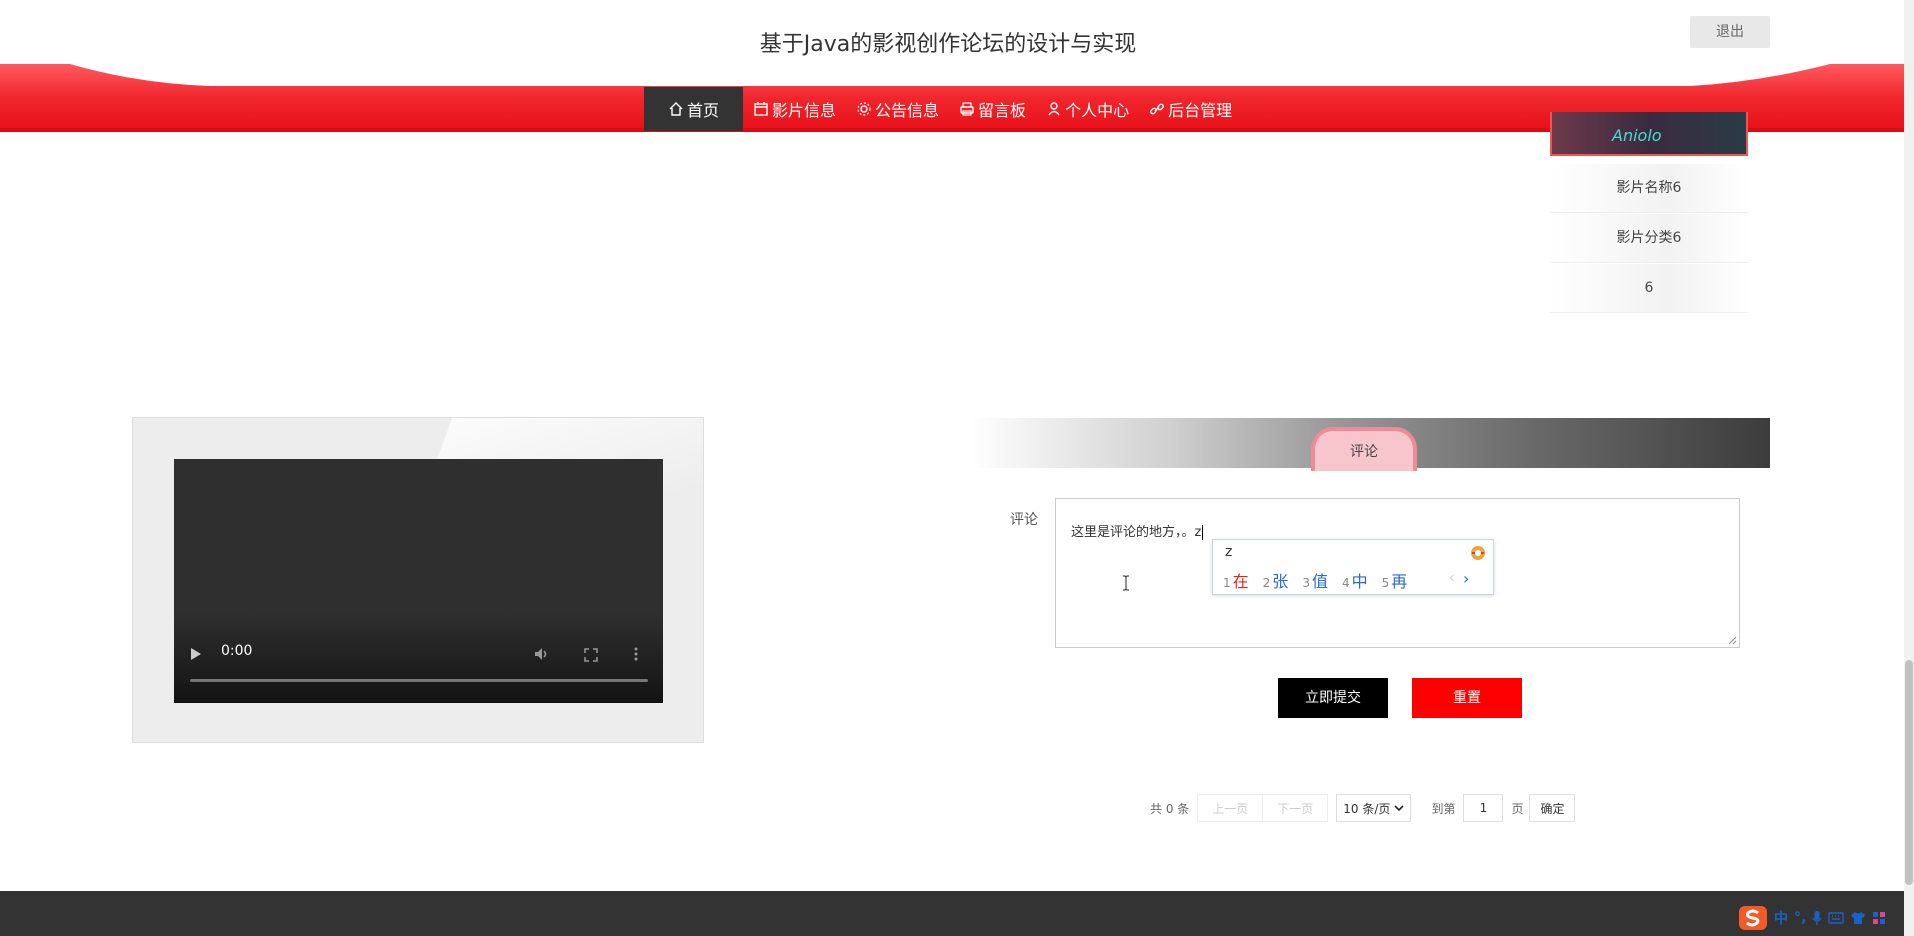  I want to click on microphone-icon, so click(1817, 918).